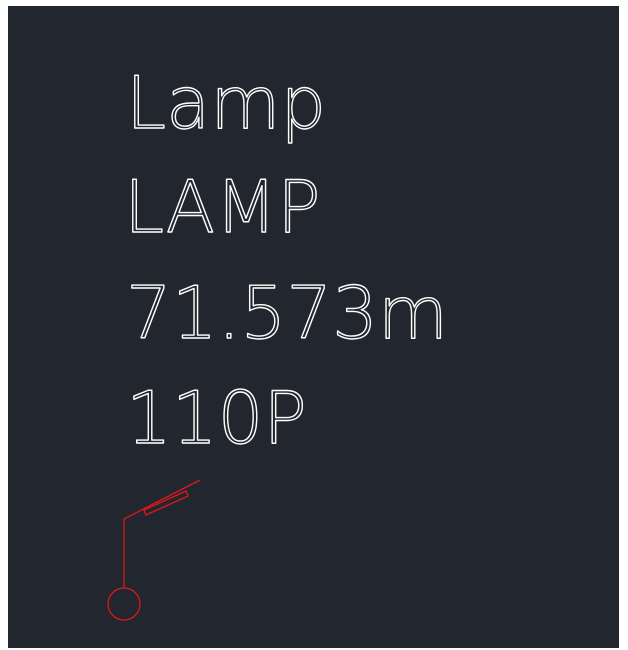 This screenshot has width=628, height=650. Describe the element at coordinates (216, 418) in the screenshot. I see `label-lamp-code: 110P` at that location.